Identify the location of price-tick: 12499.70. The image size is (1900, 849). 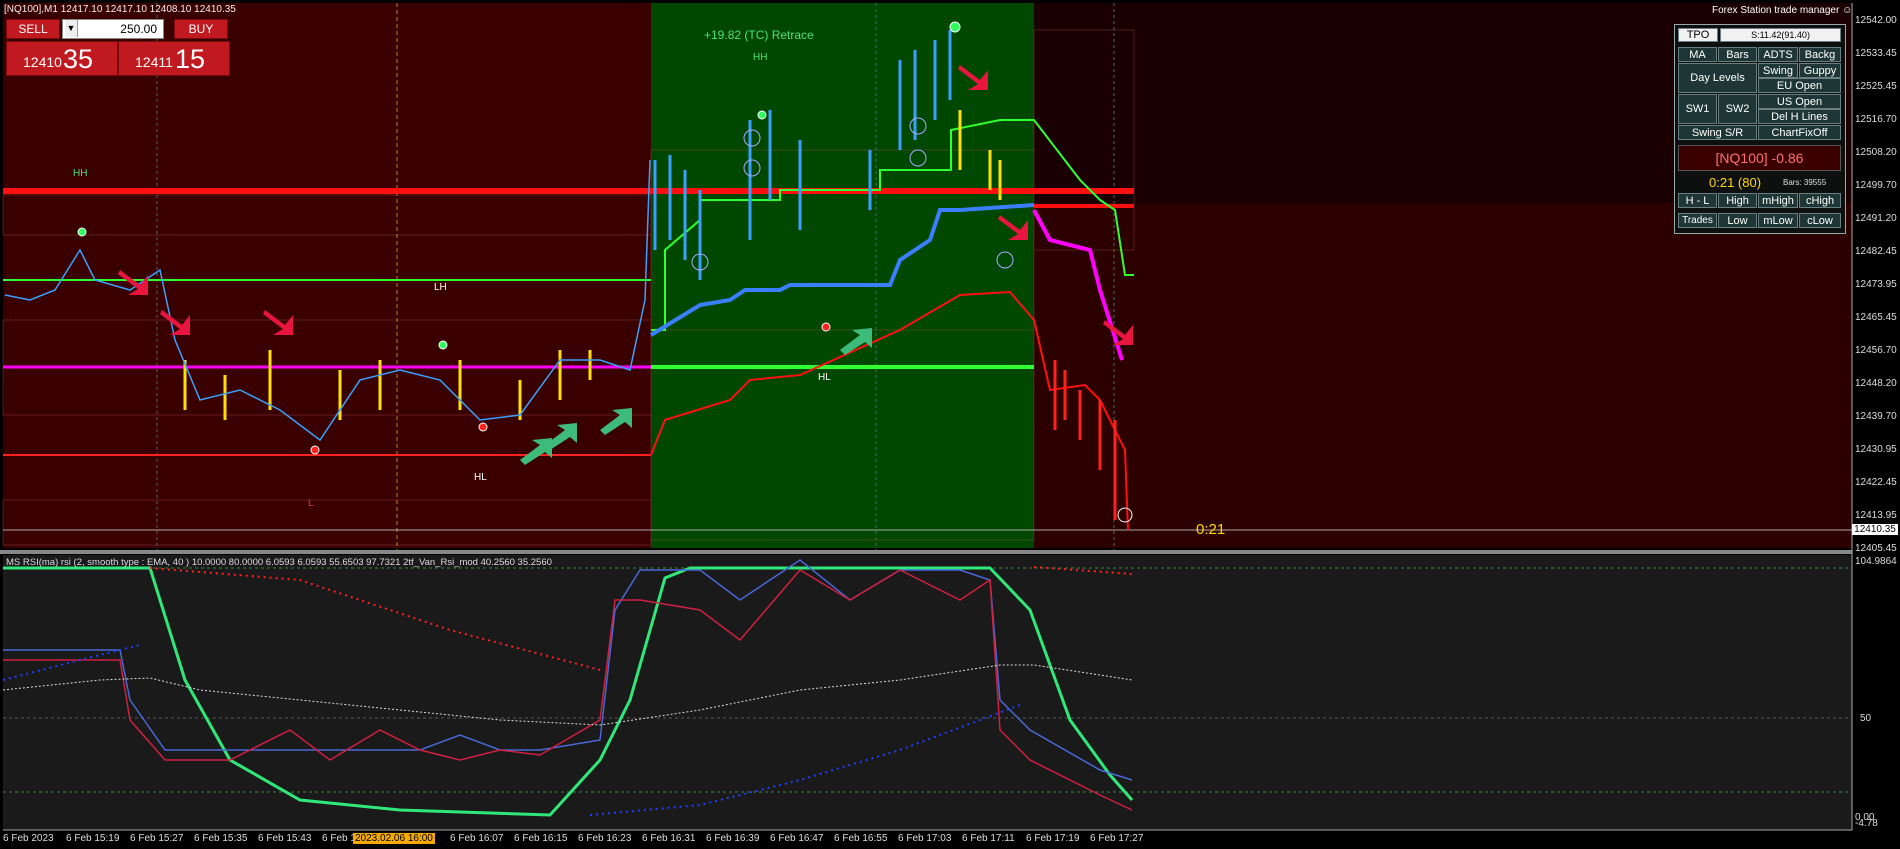
(1876, 185).